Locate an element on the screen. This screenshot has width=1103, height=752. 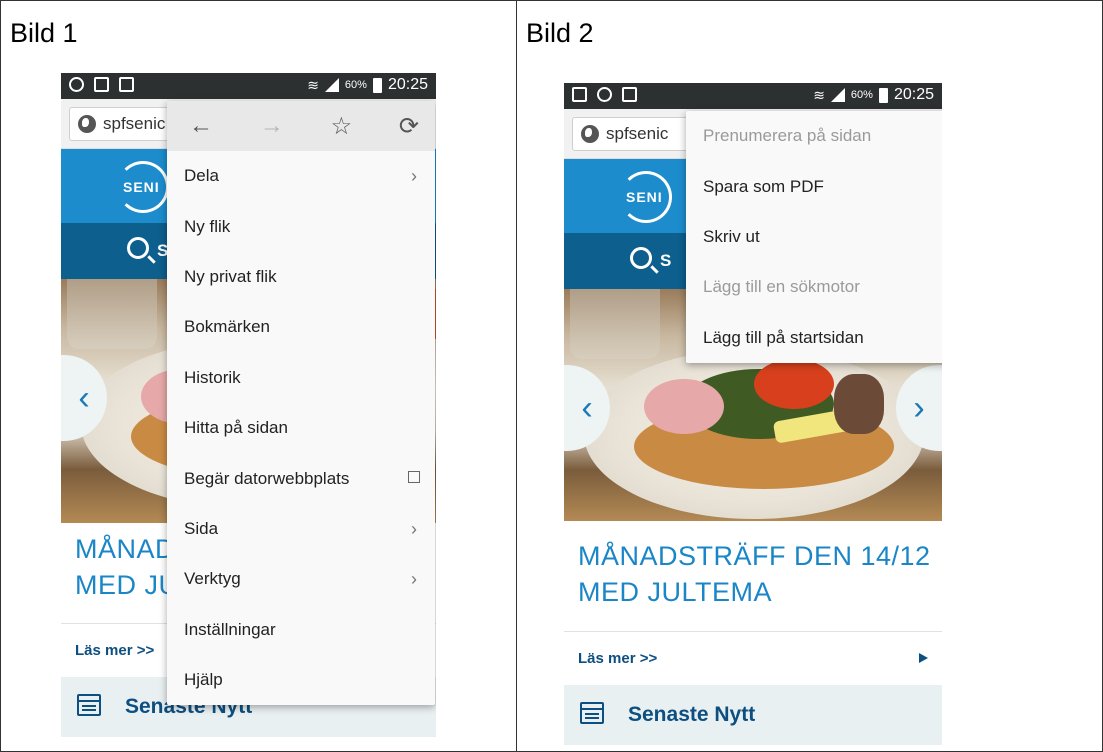
menu-item-hitta-pa-sidan: Hitta på sidan is located at coordinates (301, 428).